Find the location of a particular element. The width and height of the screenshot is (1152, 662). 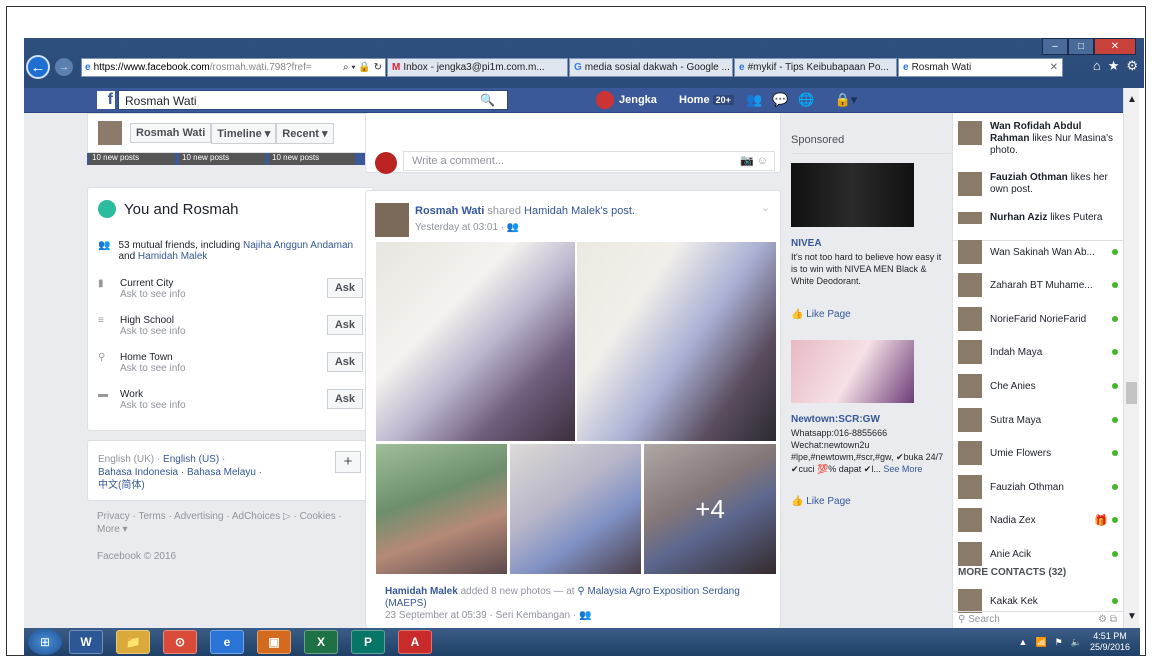

messages-icon: 💬 is located at coordinates (780, 100).